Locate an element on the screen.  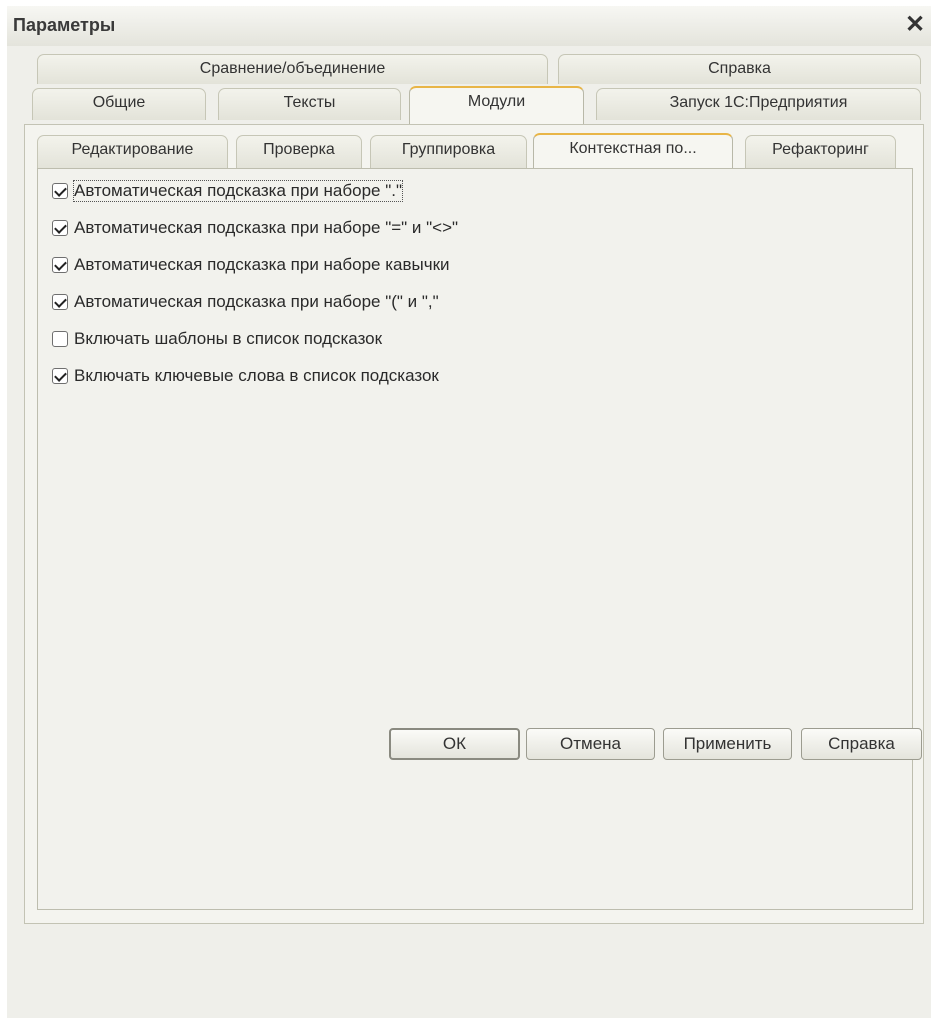
subtab-editing: Редактирование is located at coordinates (132, 151).